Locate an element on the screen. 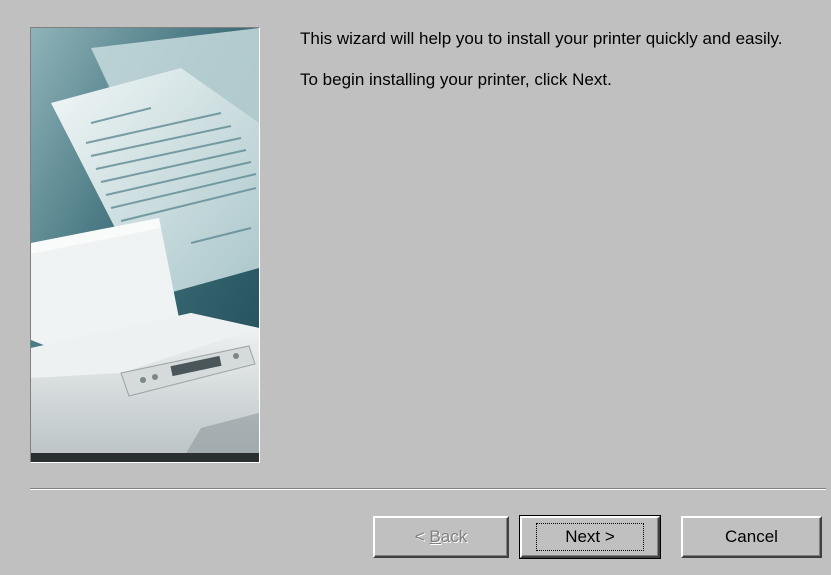  next-button: Next > is located at coordinates (590, 537).